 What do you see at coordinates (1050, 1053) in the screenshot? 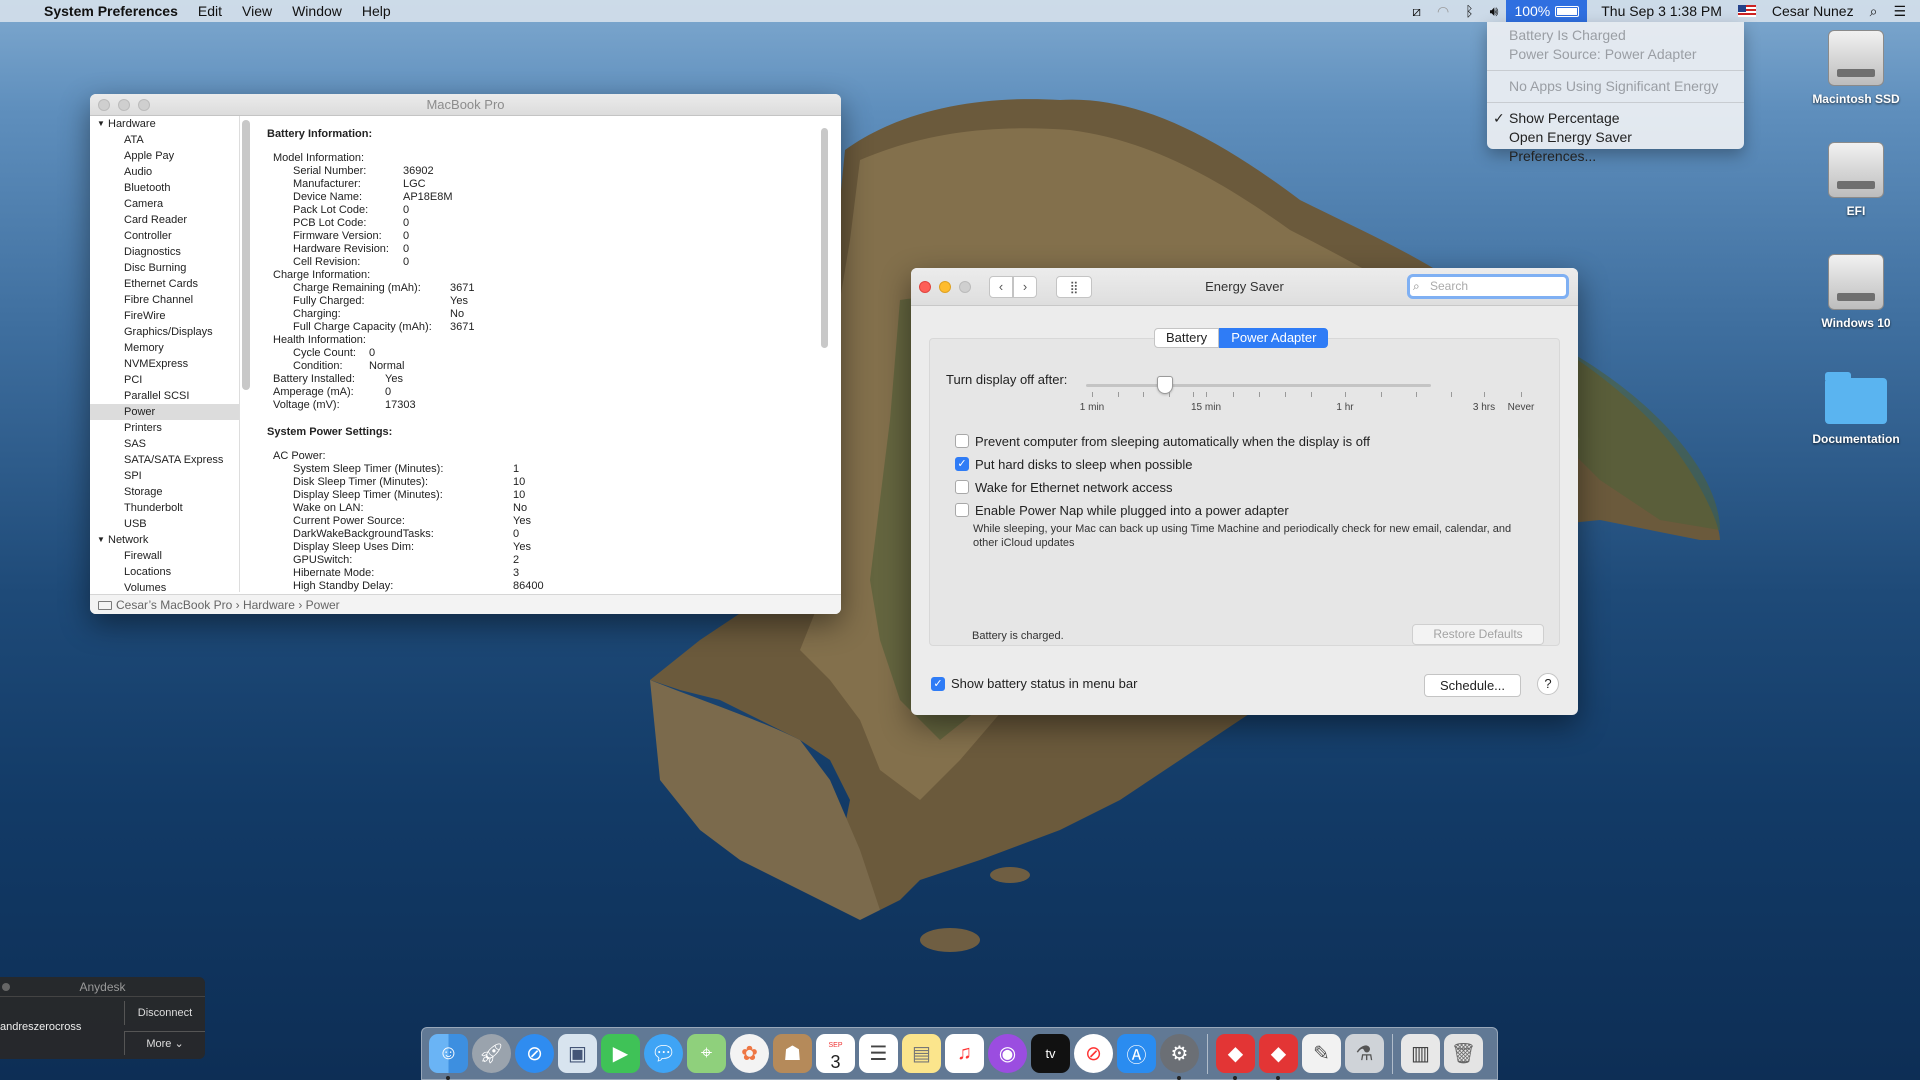
I see `tv-icon: tv` at bounding box center [1050, 1053].